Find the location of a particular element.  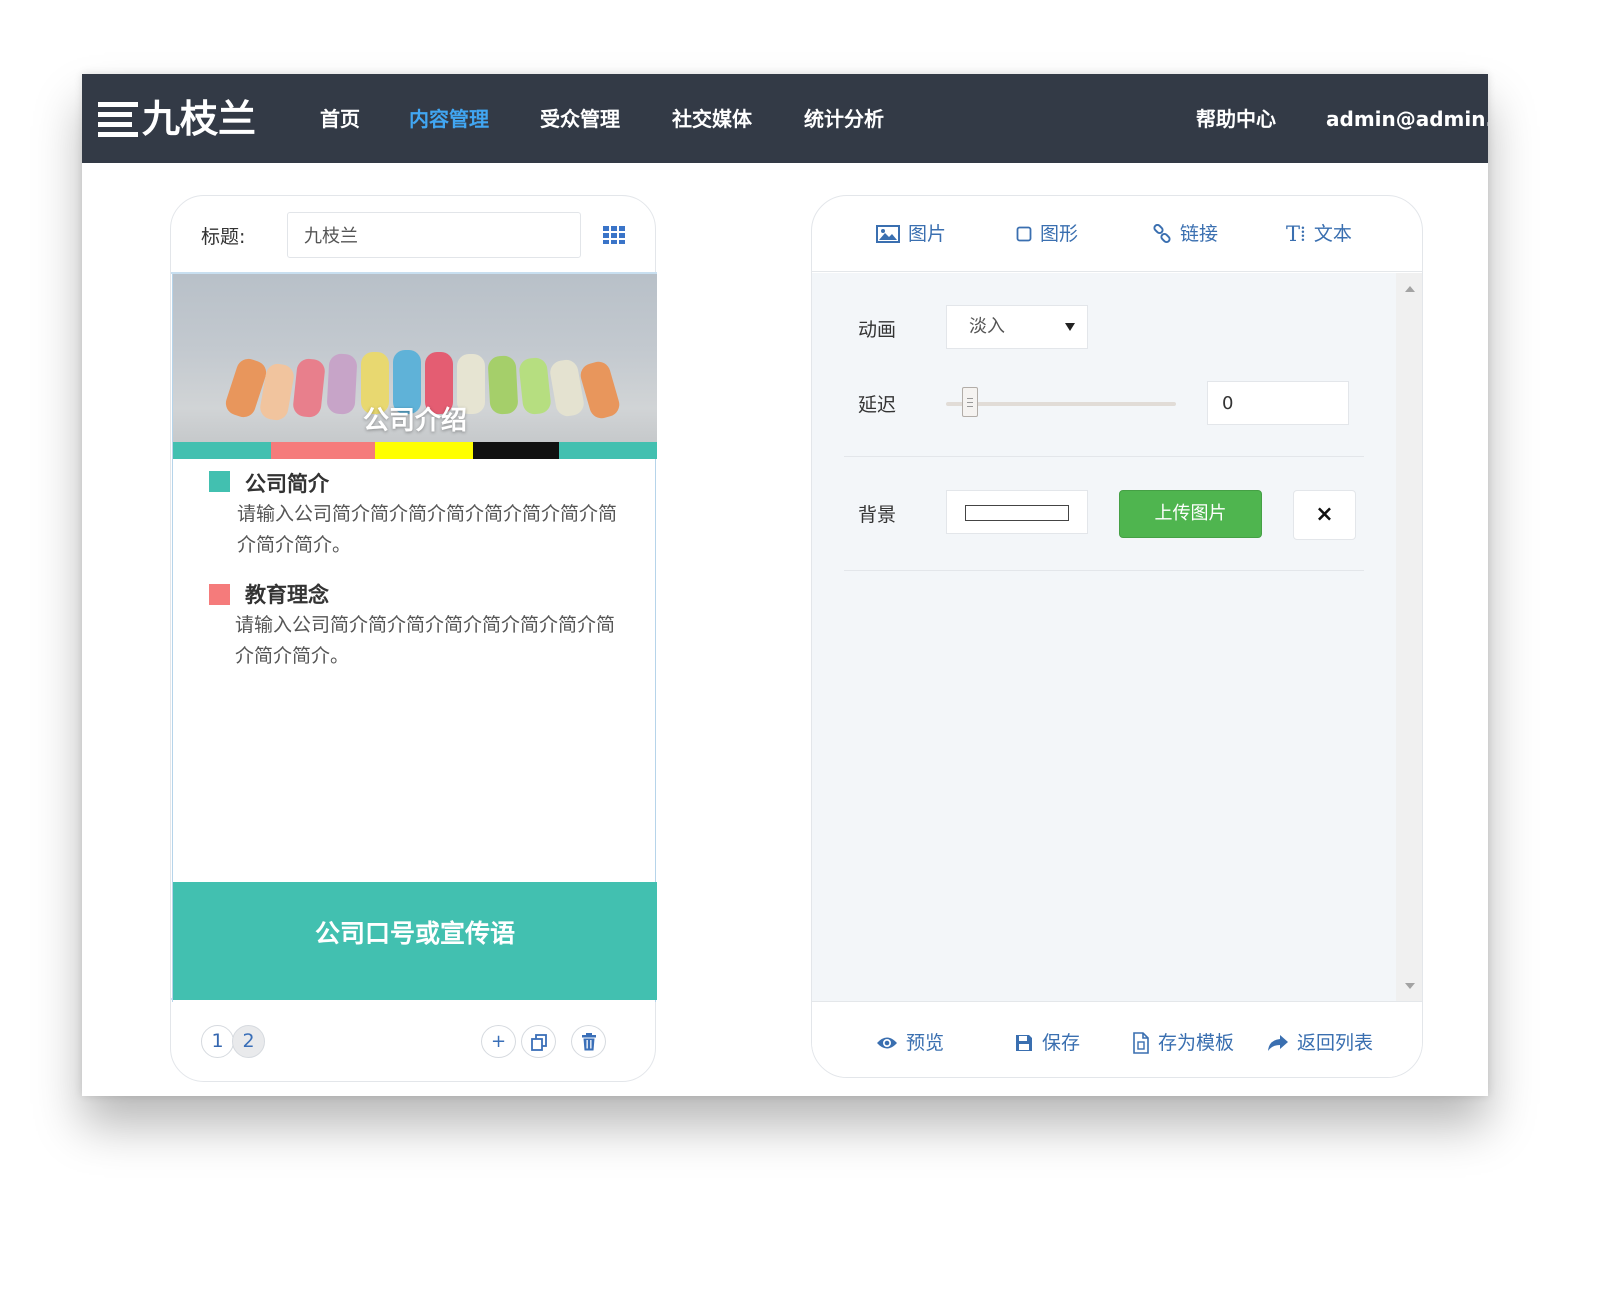

animation-select: 淡入 is located at coordinates (1017, 327).